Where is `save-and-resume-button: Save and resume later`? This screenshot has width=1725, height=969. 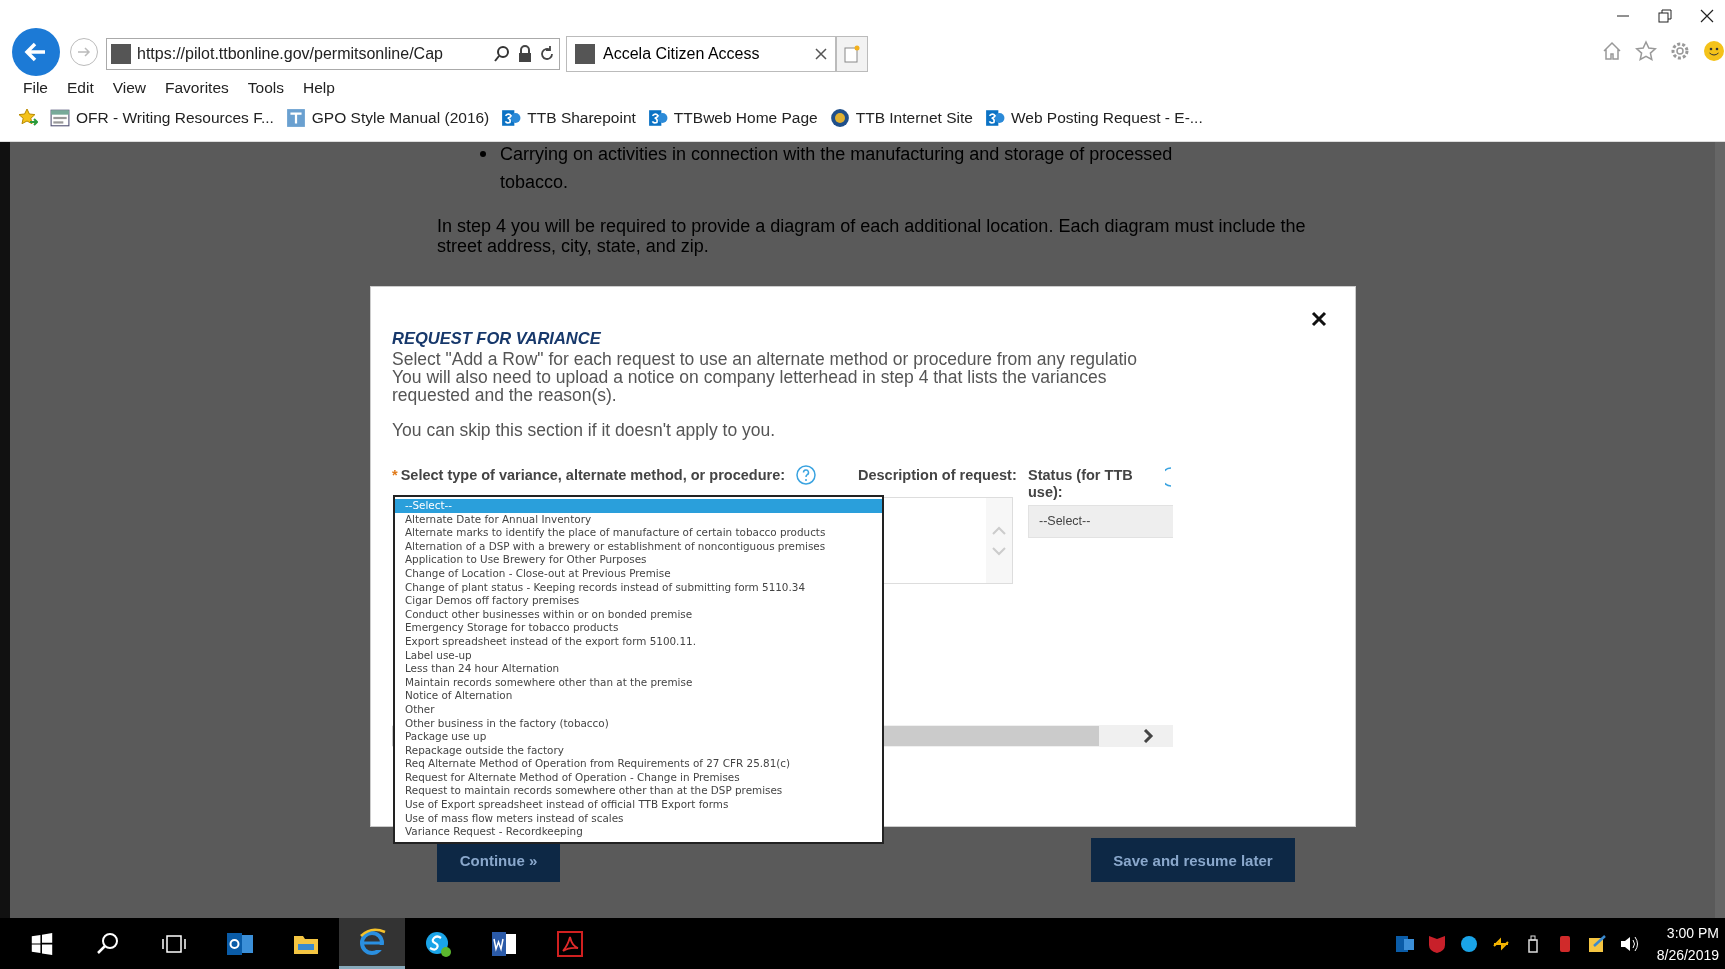 save-and-resume-button: Save and resume later is located at coordinates (1193, 860).